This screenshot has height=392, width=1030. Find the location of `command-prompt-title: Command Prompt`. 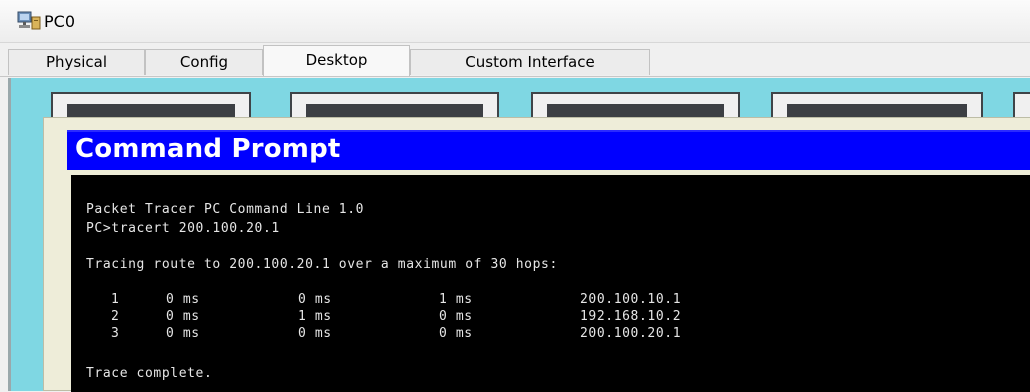

command-prompt-title: Command Prompt is located at coordinates (208, 149).